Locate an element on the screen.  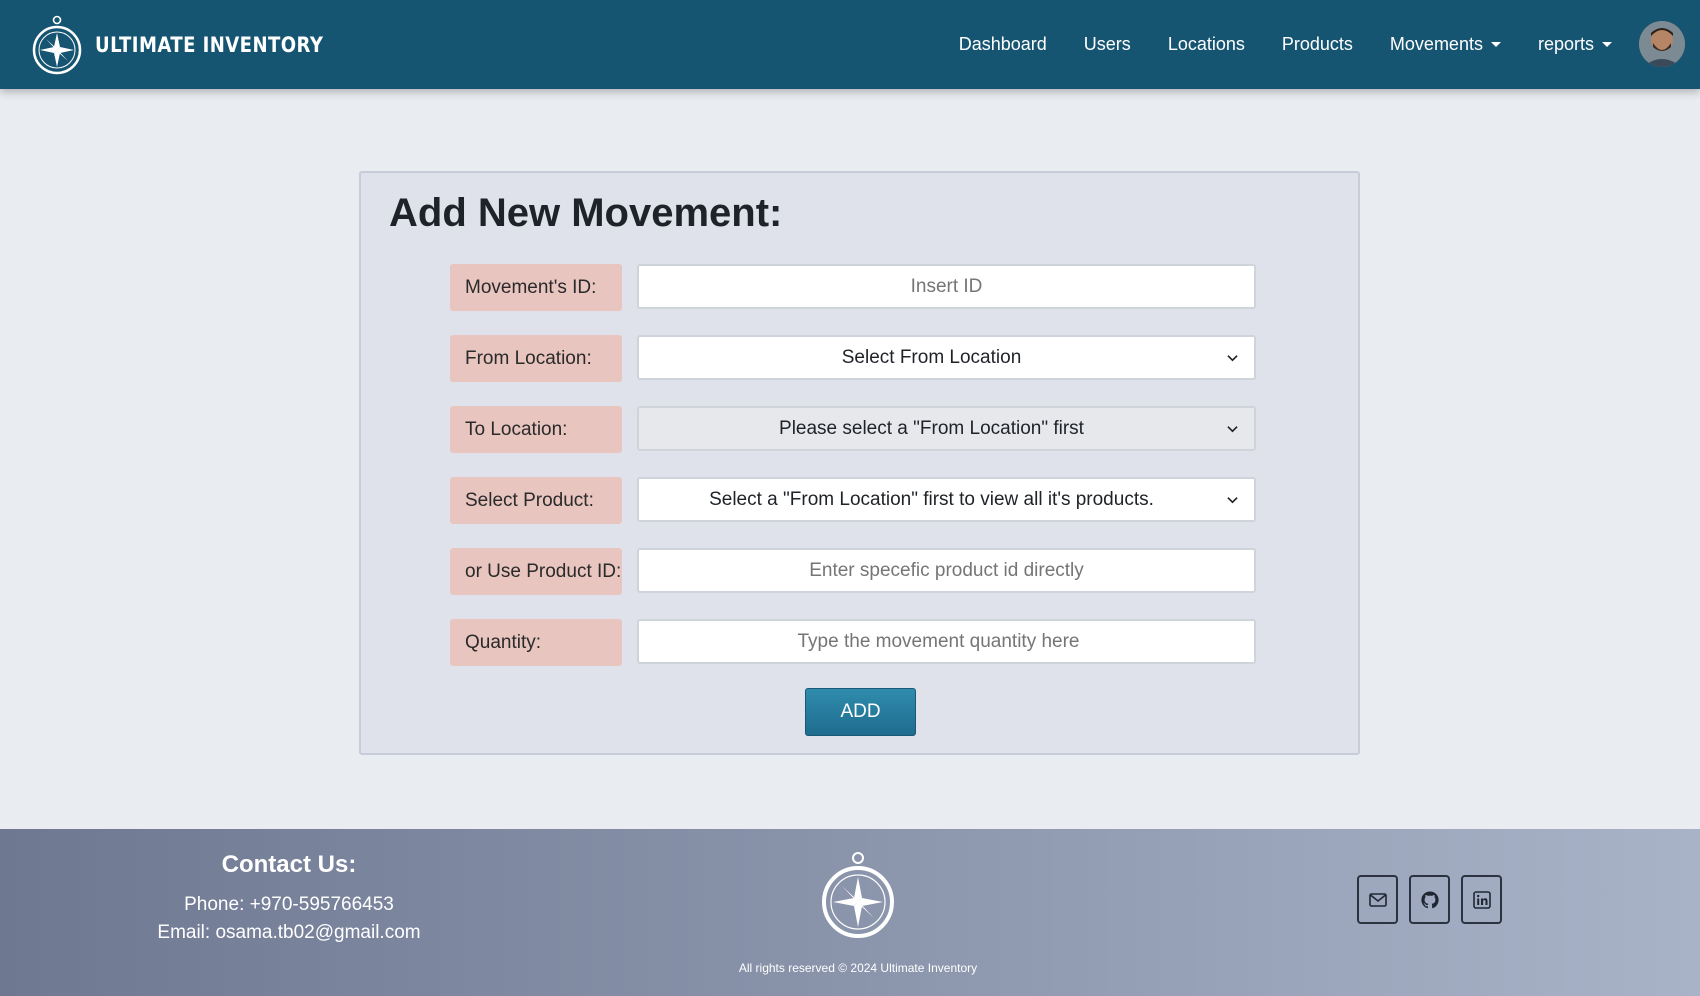
quantity-row: Quantity: is located at coordinates (854, 642).